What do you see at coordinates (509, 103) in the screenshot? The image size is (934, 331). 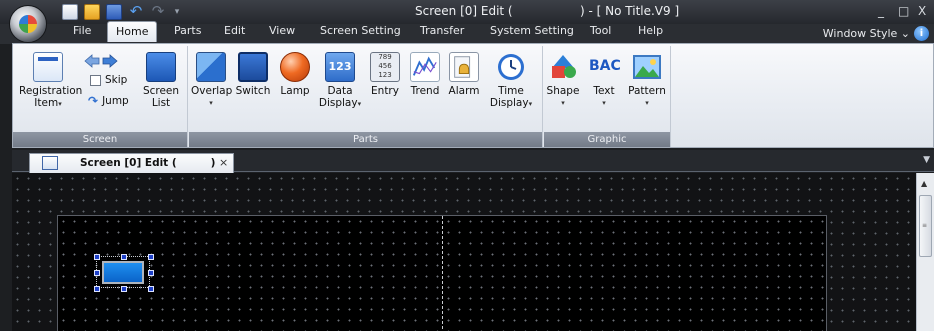 I see `time-display-label-2: Display` at bounding box center [509, 103].